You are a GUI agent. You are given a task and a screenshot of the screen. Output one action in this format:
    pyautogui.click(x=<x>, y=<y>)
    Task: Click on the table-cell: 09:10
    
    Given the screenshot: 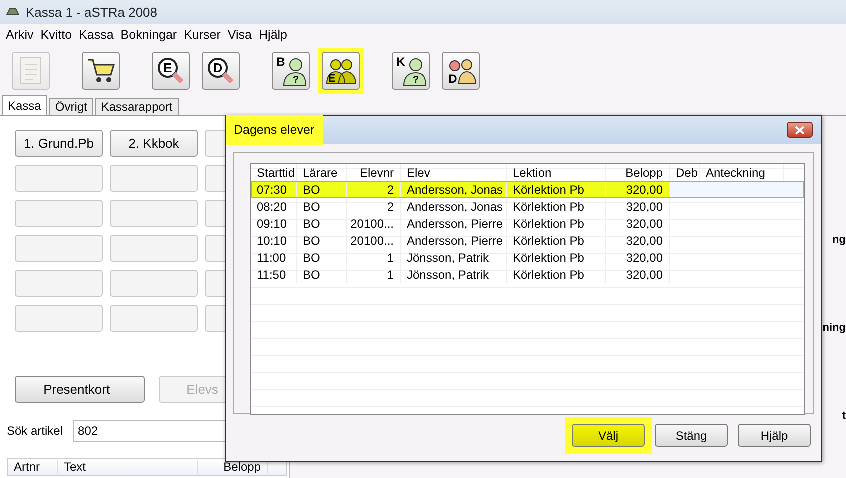 What is the action you would take?
    pyautogui.click(x=274, y=223)
    